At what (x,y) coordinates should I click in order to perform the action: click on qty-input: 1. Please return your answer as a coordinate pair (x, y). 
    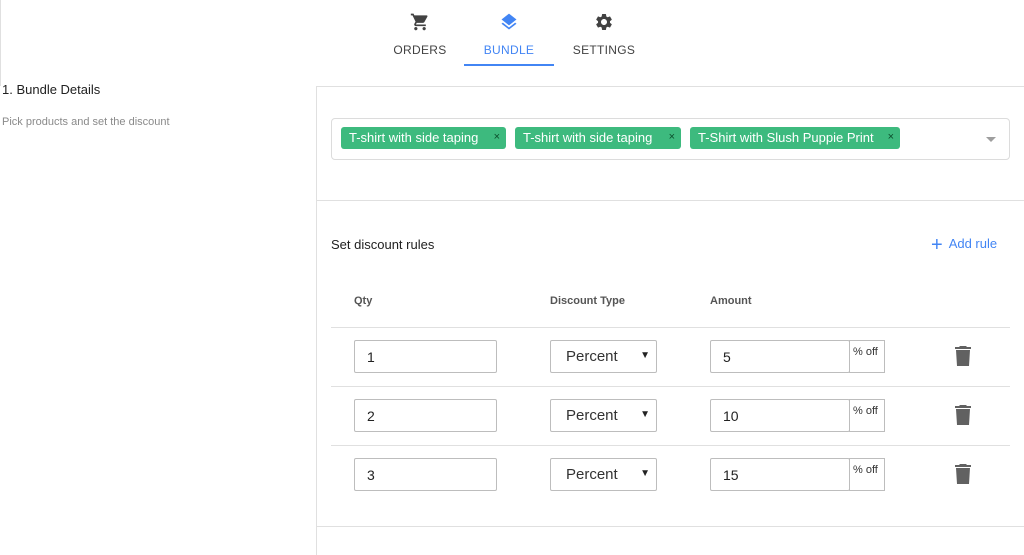
    Looking at the image, I should click on (425, 356).